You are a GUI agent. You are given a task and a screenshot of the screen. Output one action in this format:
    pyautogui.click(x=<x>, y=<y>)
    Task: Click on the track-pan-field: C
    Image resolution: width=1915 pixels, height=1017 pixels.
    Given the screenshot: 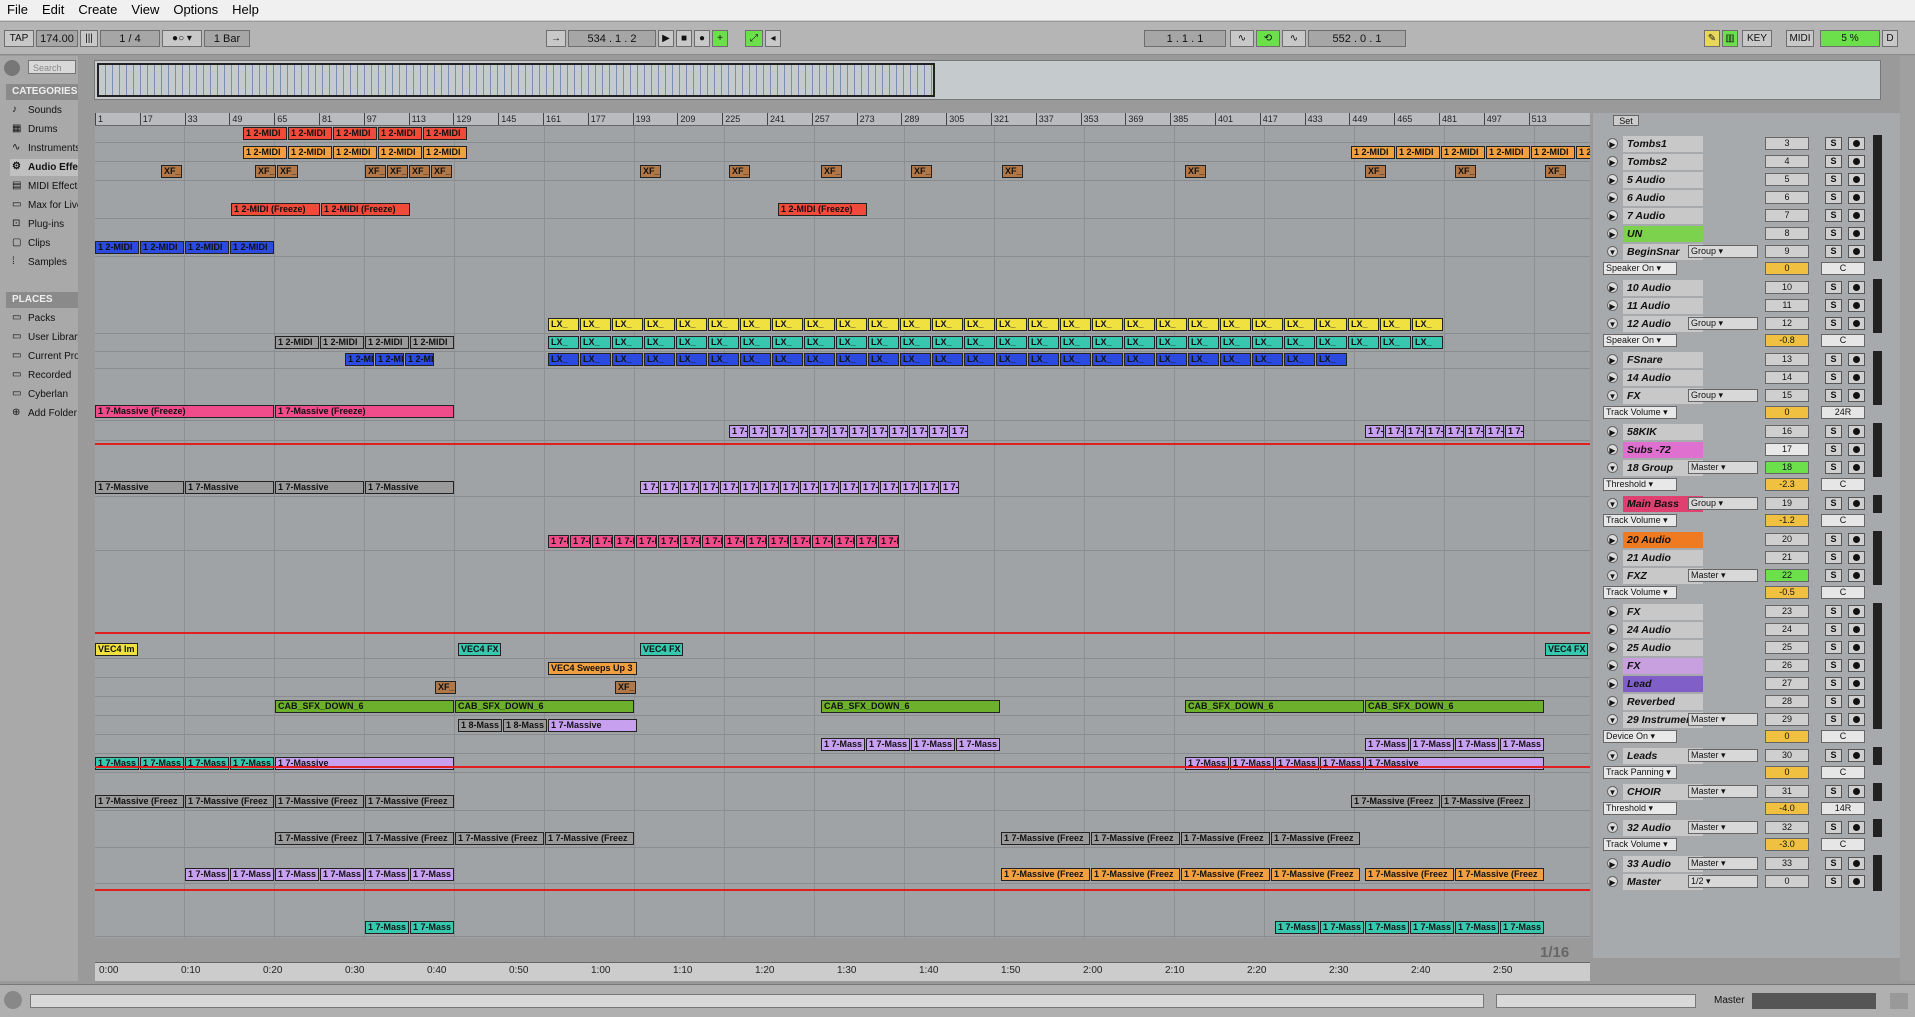 What is the action you would take?
    pyautogui.click(x=1843, y=592)
    